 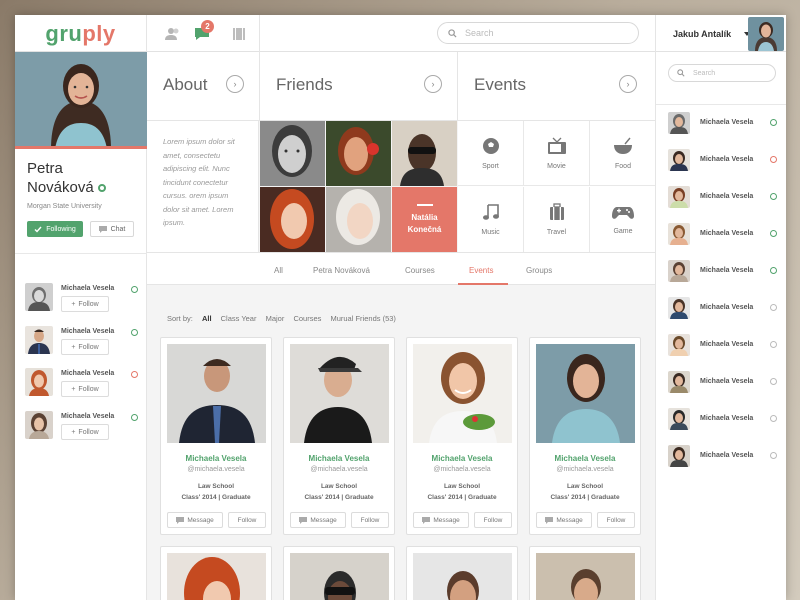 I want to click on sort-option-mutual-friends: Murual Friends (53), so click(x=362, y=318).